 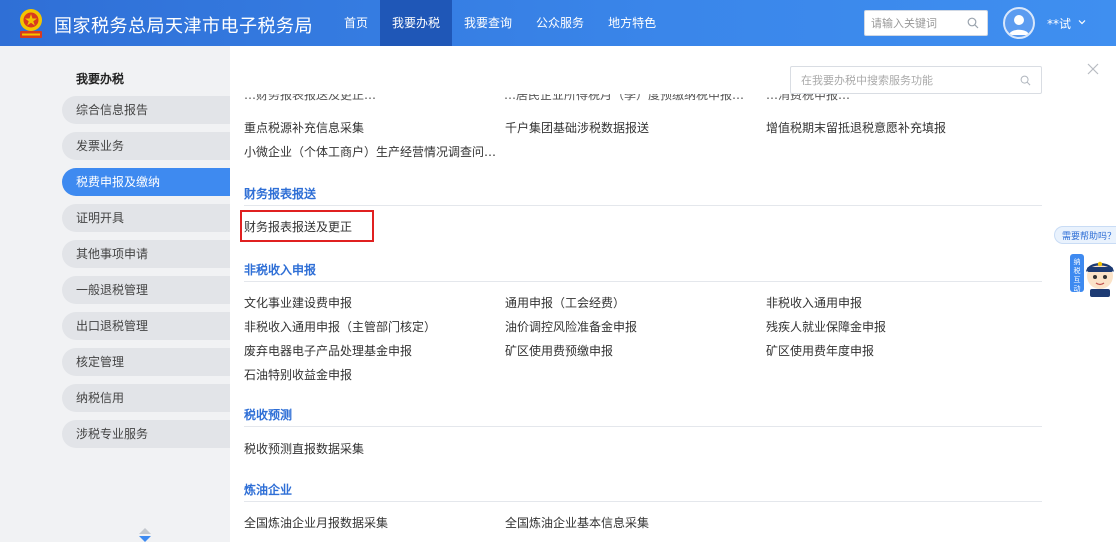 What do you see at coordinates (1077, 261) in the screenshot?
I see `mascot-char: 纳` at bounding box center [1077, 261].